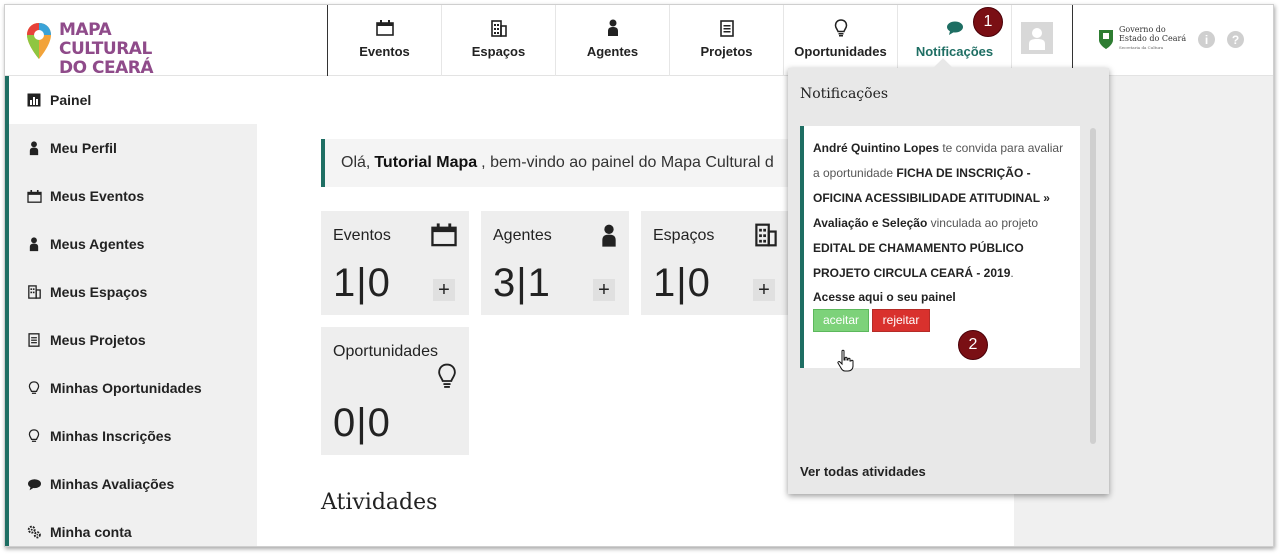 The height and width of the screenshot is (554, 1279). I want to click on gov-line2: Estado do Ceará, so click(1153, 38).